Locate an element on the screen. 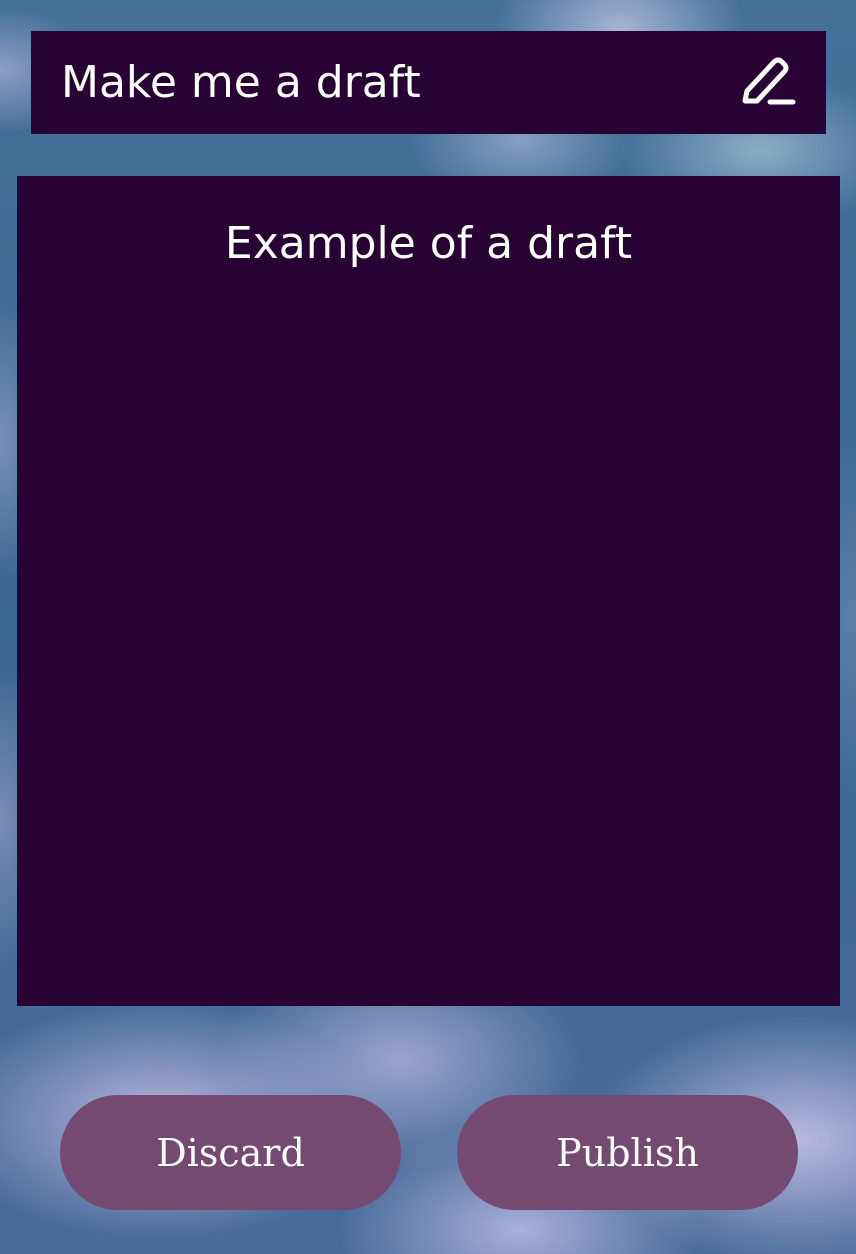 The width and height of the screenshot is (856, 1254). edit-title-button is located at coordinates (766, 83).